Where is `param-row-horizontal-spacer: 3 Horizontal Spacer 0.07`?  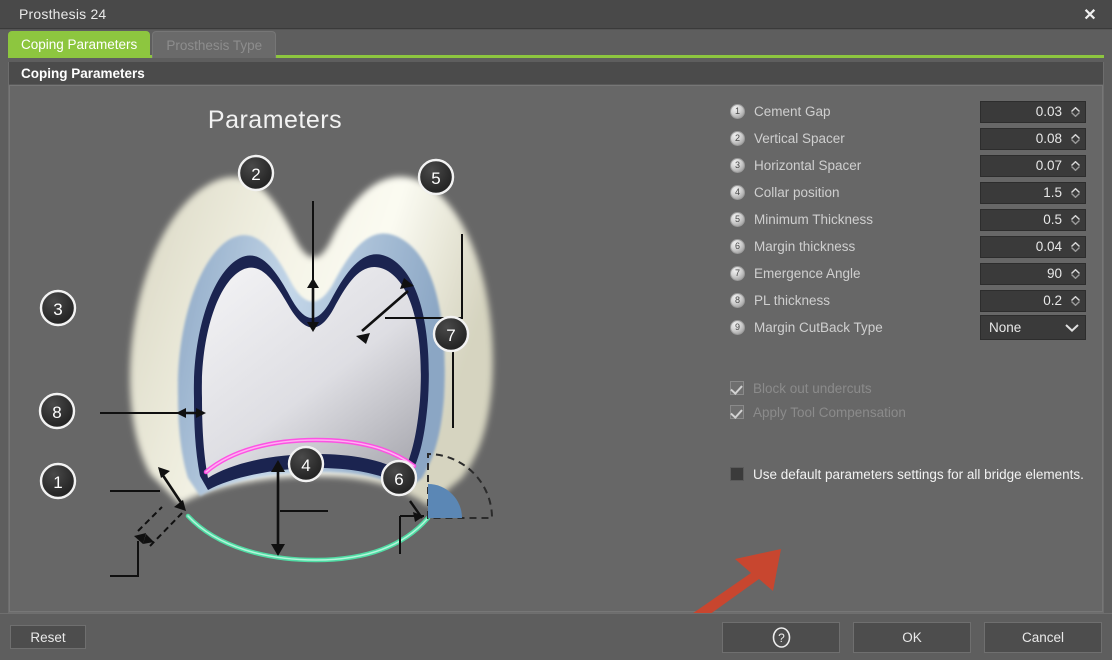
param-row-horizontal-spacer: 3 Horizontal Spacer 0.07 is located at coordinates (908, 165).